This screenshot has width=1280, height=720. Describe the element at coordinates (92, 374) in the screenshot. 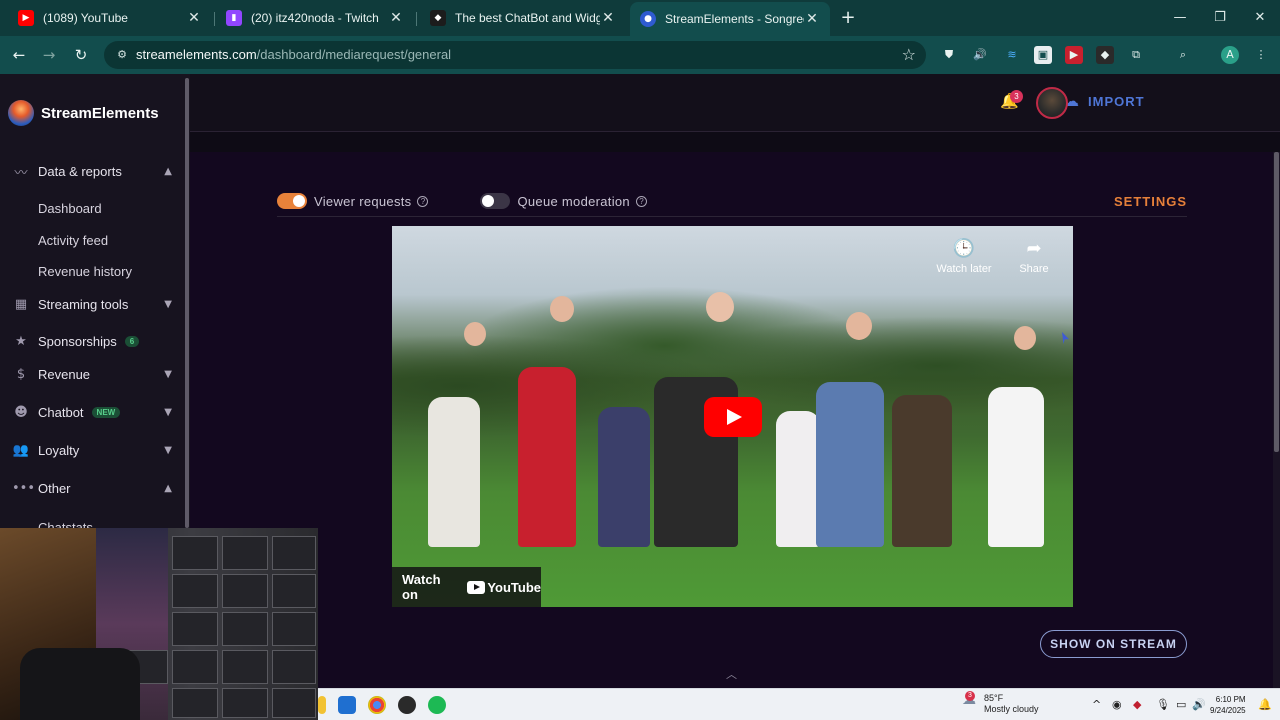

I see `sidebar-item-revenue: $ Revenue ▼` at that location.